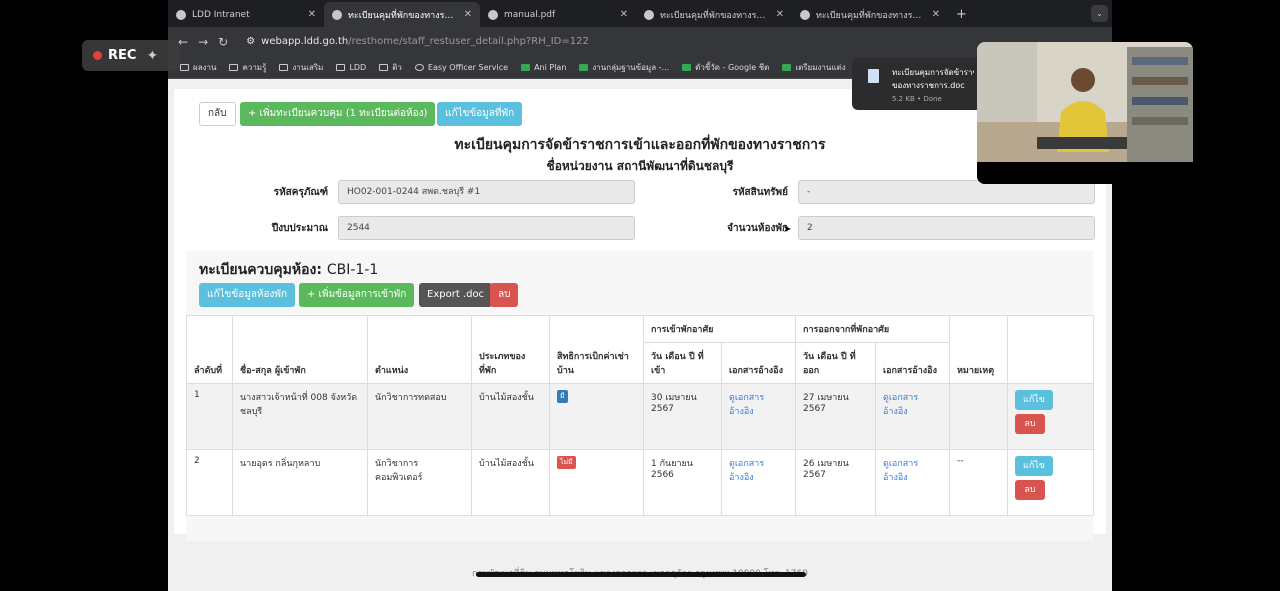 This screenshot has height=591, width=1280. What do you see at coordinates (725, 67) in the screenshot?
I see `bookmark-link: ตัวชี้วัด - Google ชีต` at bounding box center [725, 67].